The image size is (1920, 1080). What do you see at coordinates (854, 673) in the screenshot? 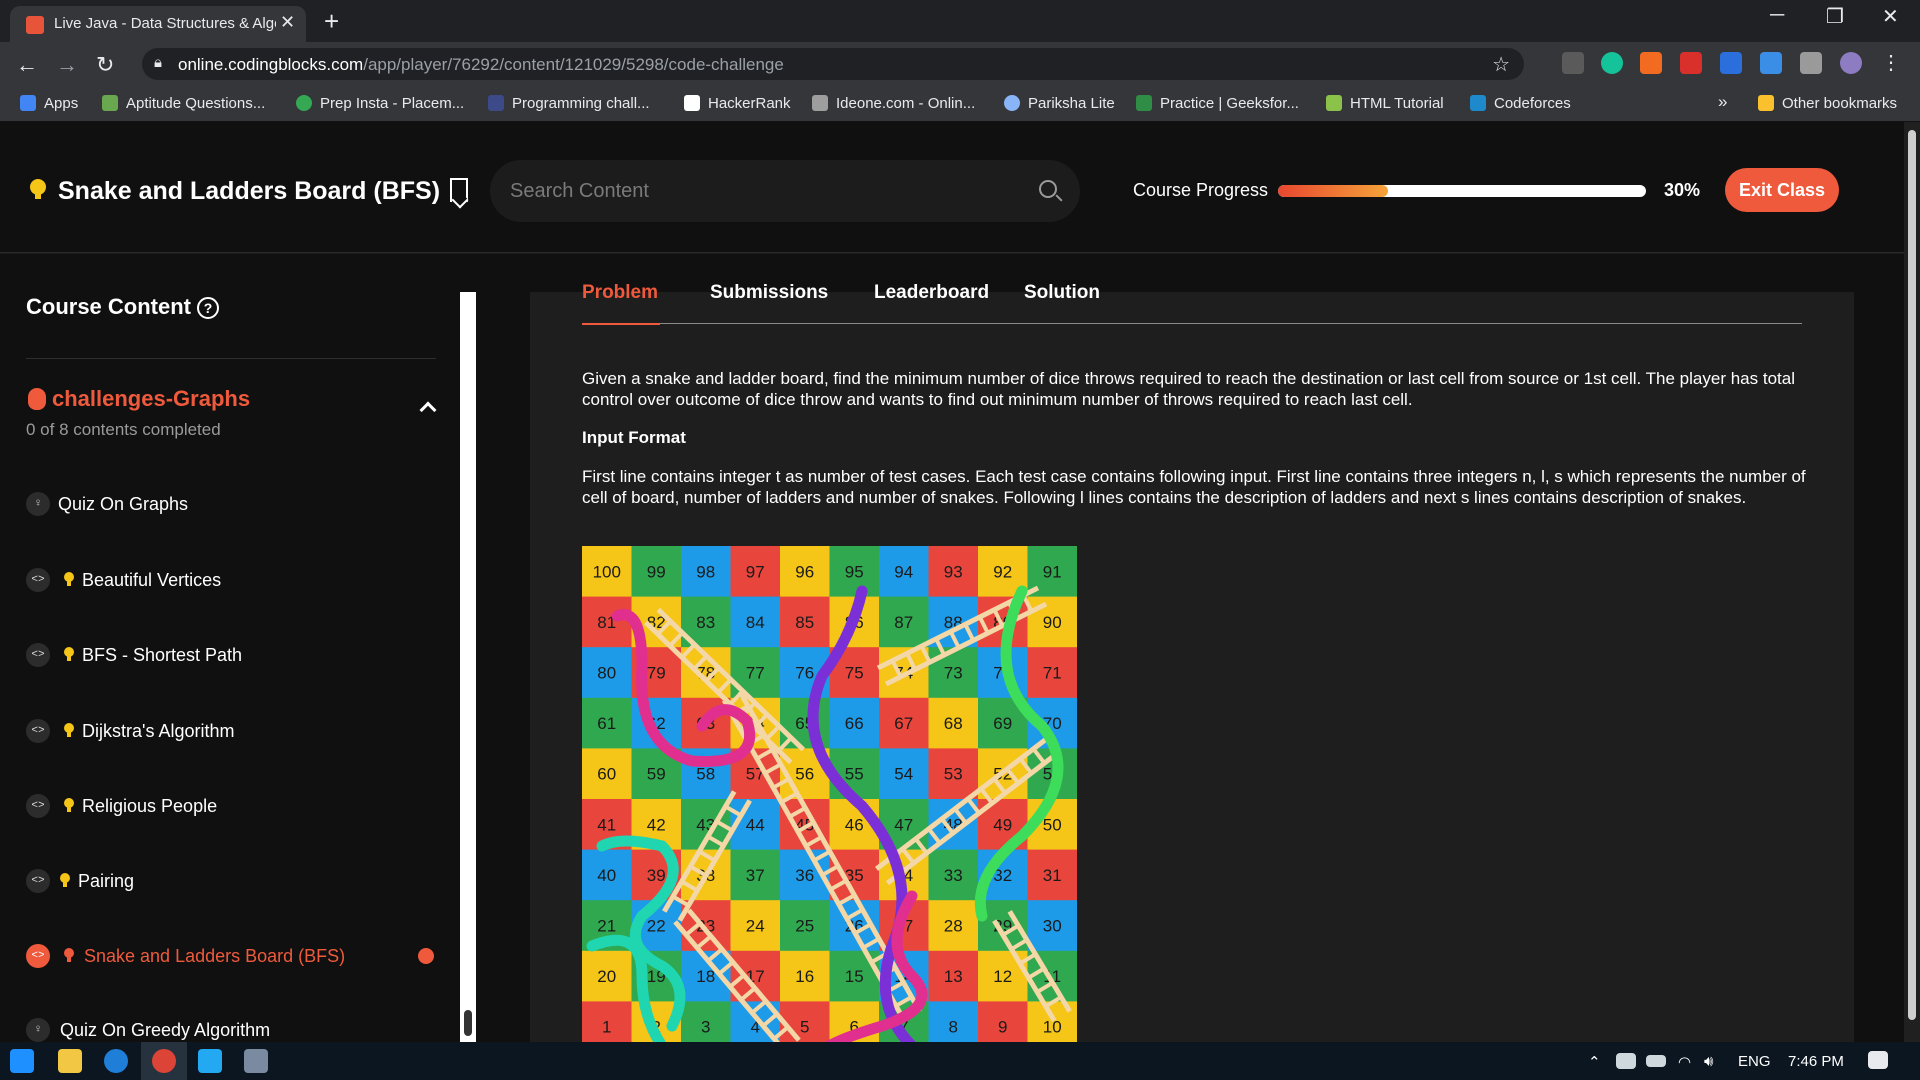
I see `board-cell-number: 75` at bounding box center [854, 673].